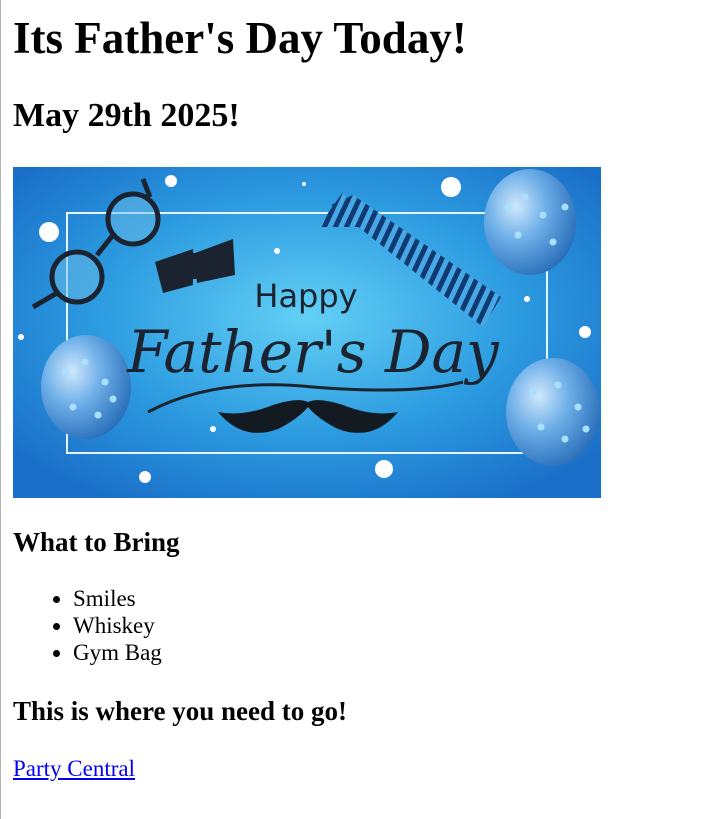  I want to click on page-title: Its Father's Day Today!, so click(240, 38).